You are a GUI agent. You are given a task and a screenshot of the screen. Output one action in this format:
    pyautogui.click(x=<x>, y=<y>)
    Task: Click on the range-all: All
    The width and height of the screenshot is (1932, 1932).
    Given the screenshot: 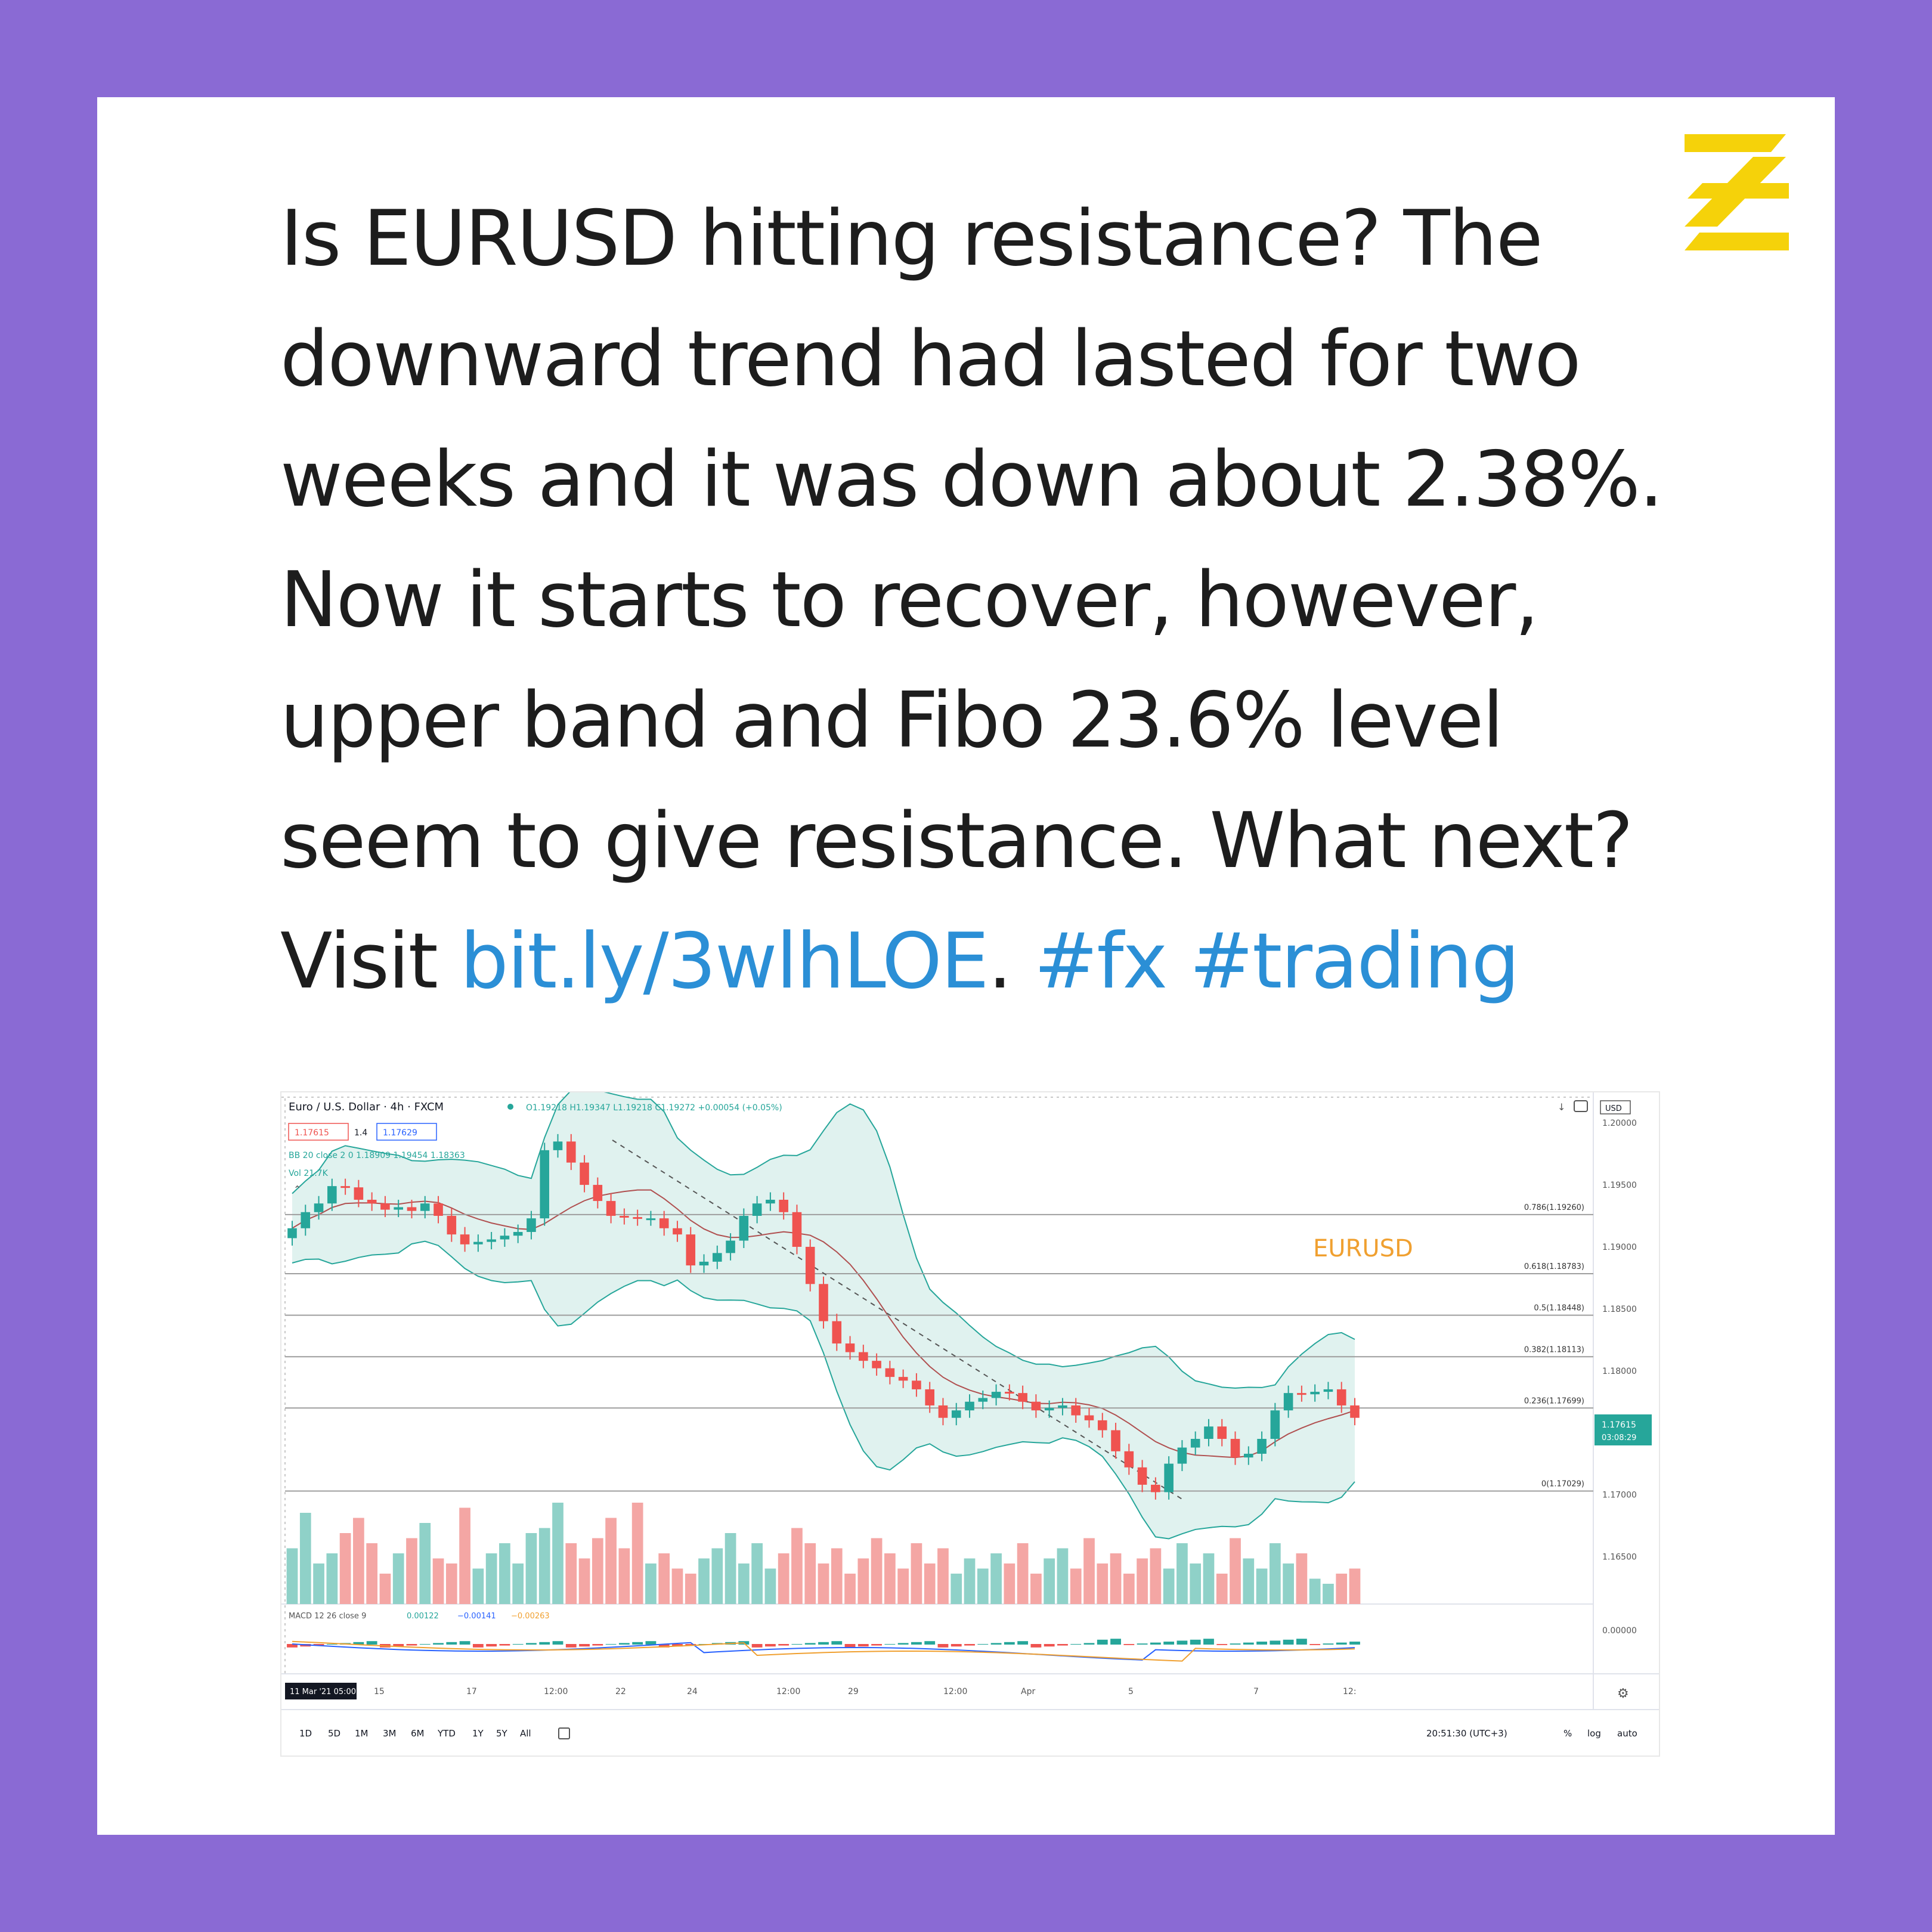 What is the action you would take?
    pyautogui.click(x=525, y=1734)
    